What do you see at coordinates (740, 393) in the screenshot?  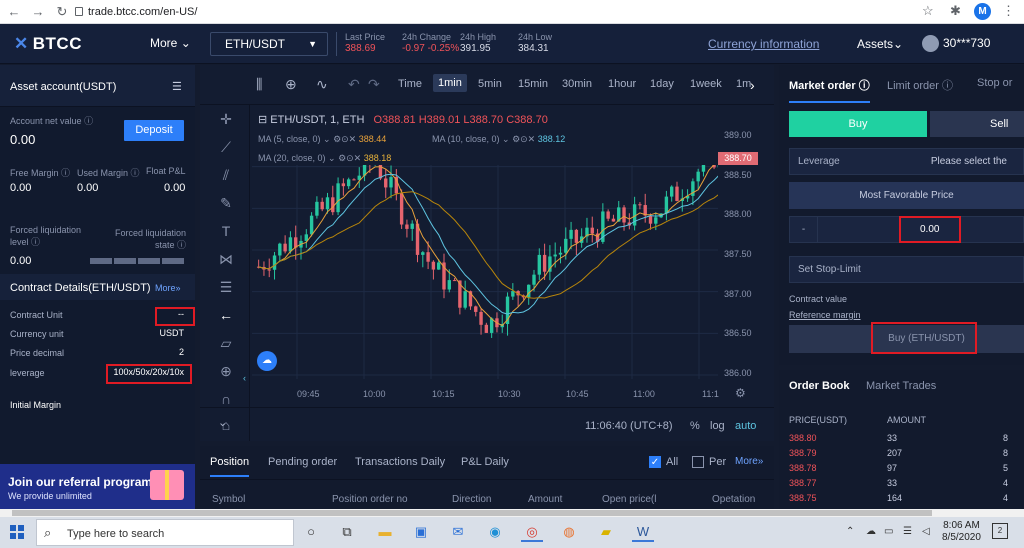 I see `chart-settings-icon: ⚙` at bounding box center [740, 393].